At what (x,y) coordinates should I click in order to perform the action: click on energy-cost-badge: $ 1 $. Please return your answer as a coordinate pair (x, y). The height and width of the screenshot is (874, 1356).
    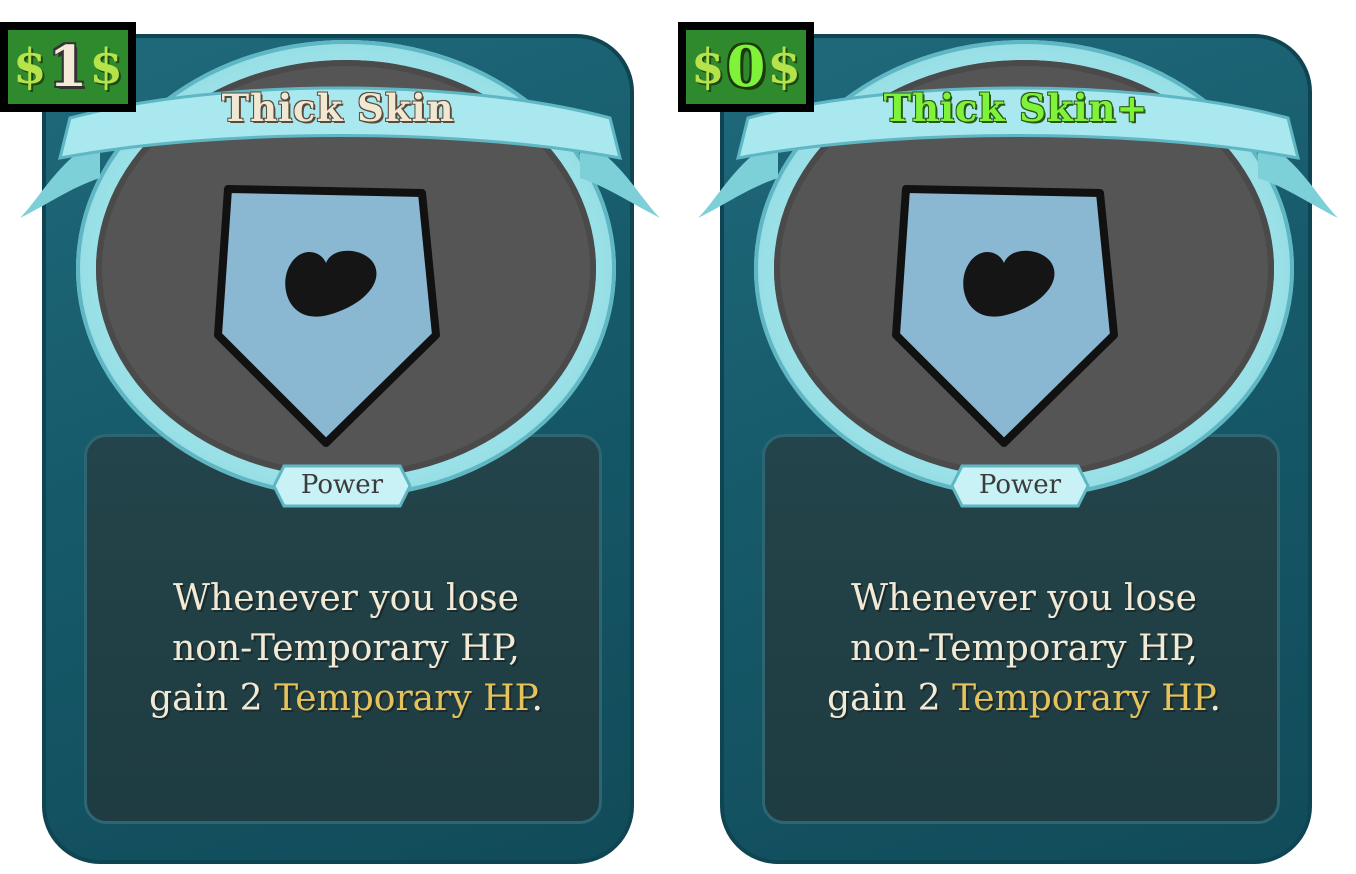
    Looking at the image, I should click on (68, 67).